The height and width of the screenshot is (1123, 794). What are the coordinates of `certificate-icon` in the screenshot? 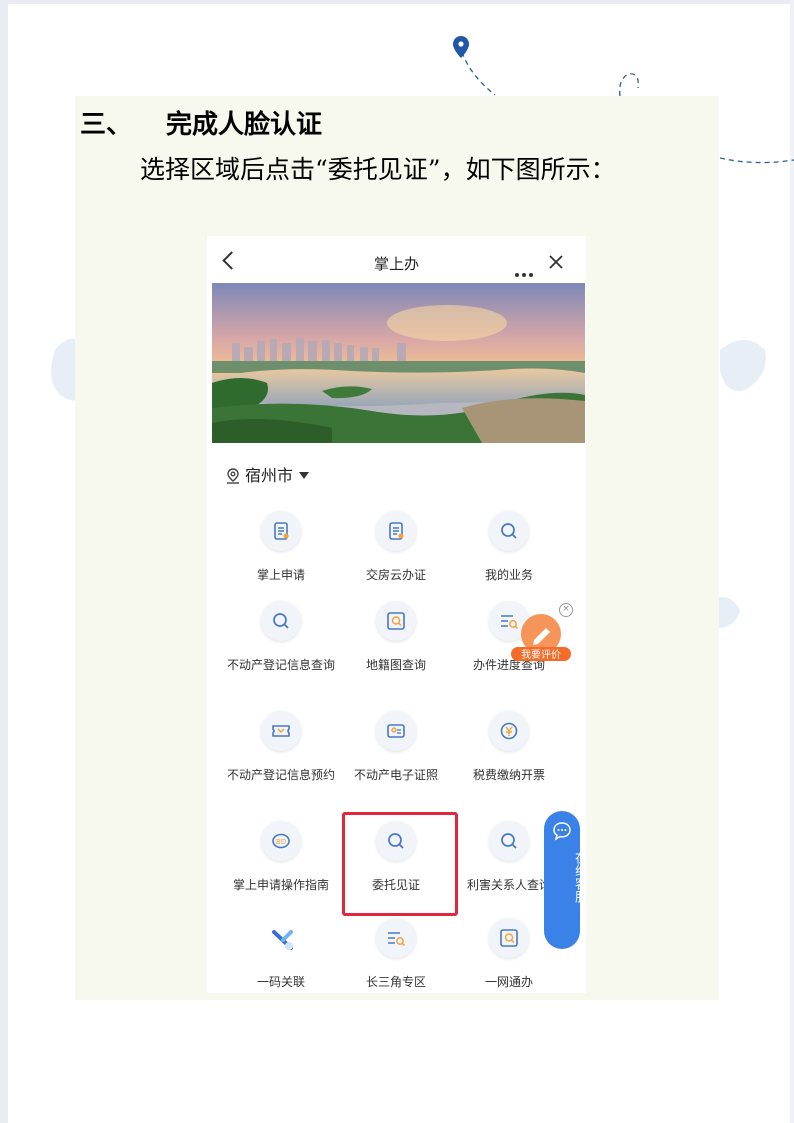 It's located at (396, 731).